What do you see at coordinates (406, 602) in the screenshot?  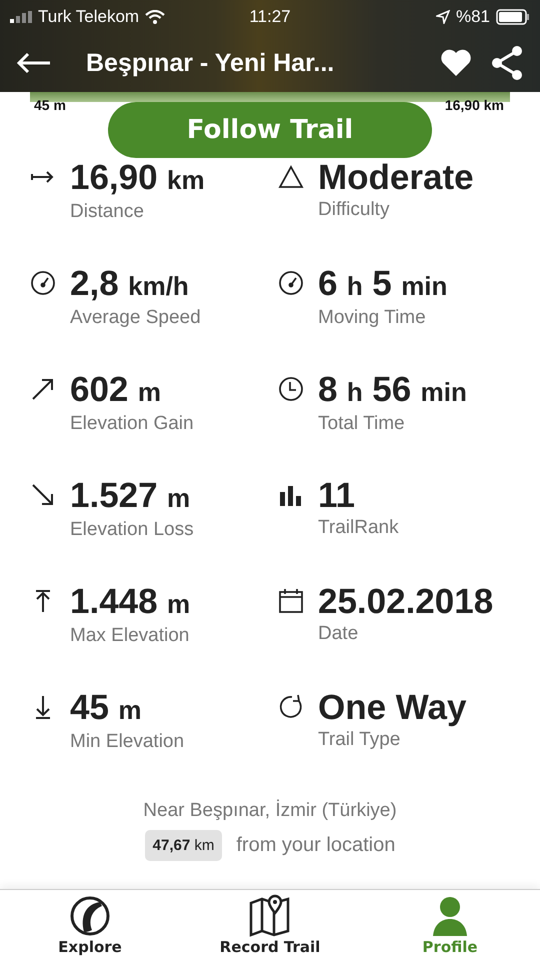 I see `stat-value: 25.02.2018` at bounding box center [406, 602].